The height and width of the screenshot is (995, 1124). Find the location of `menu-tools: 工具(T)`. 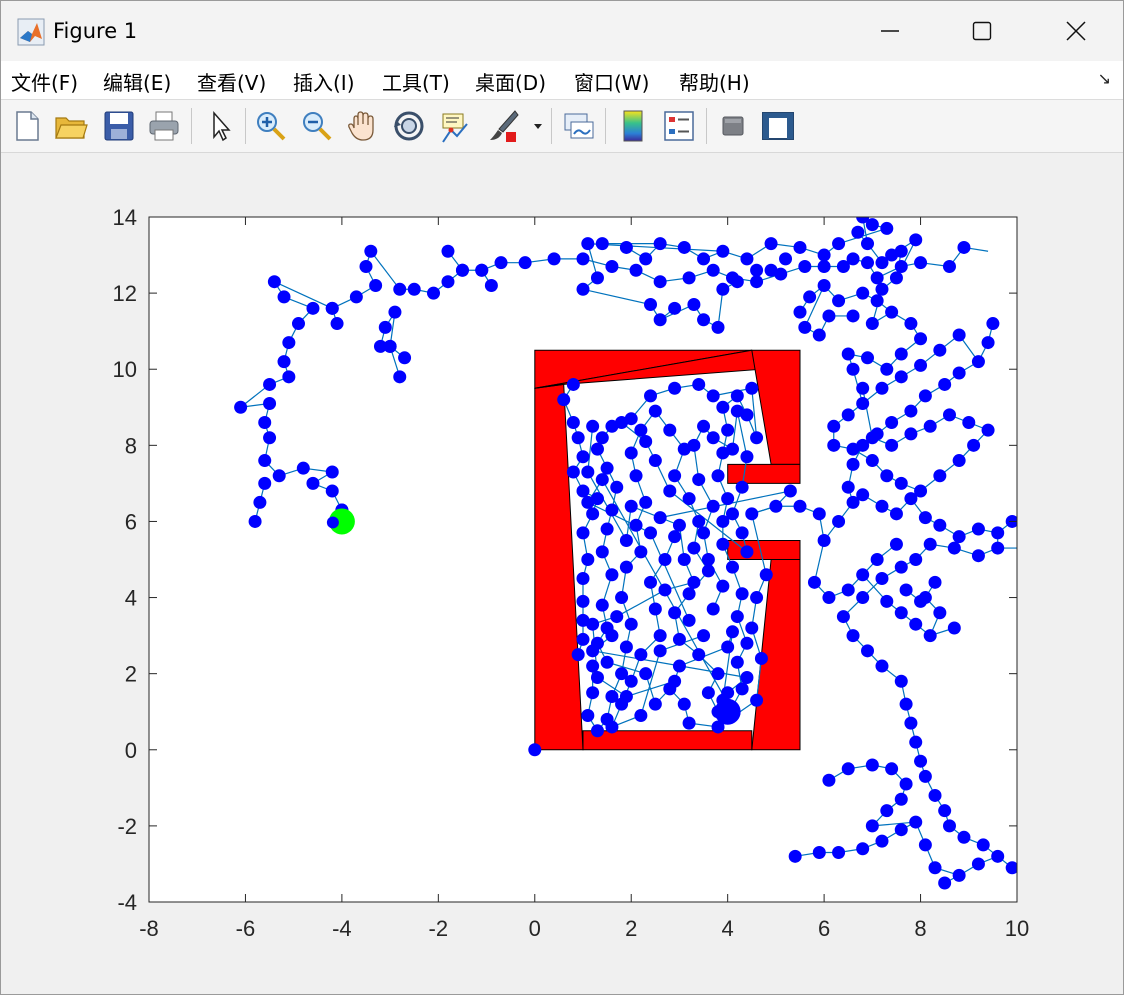

menu-tools: 工具(T) is located at coordinates (416, 81).